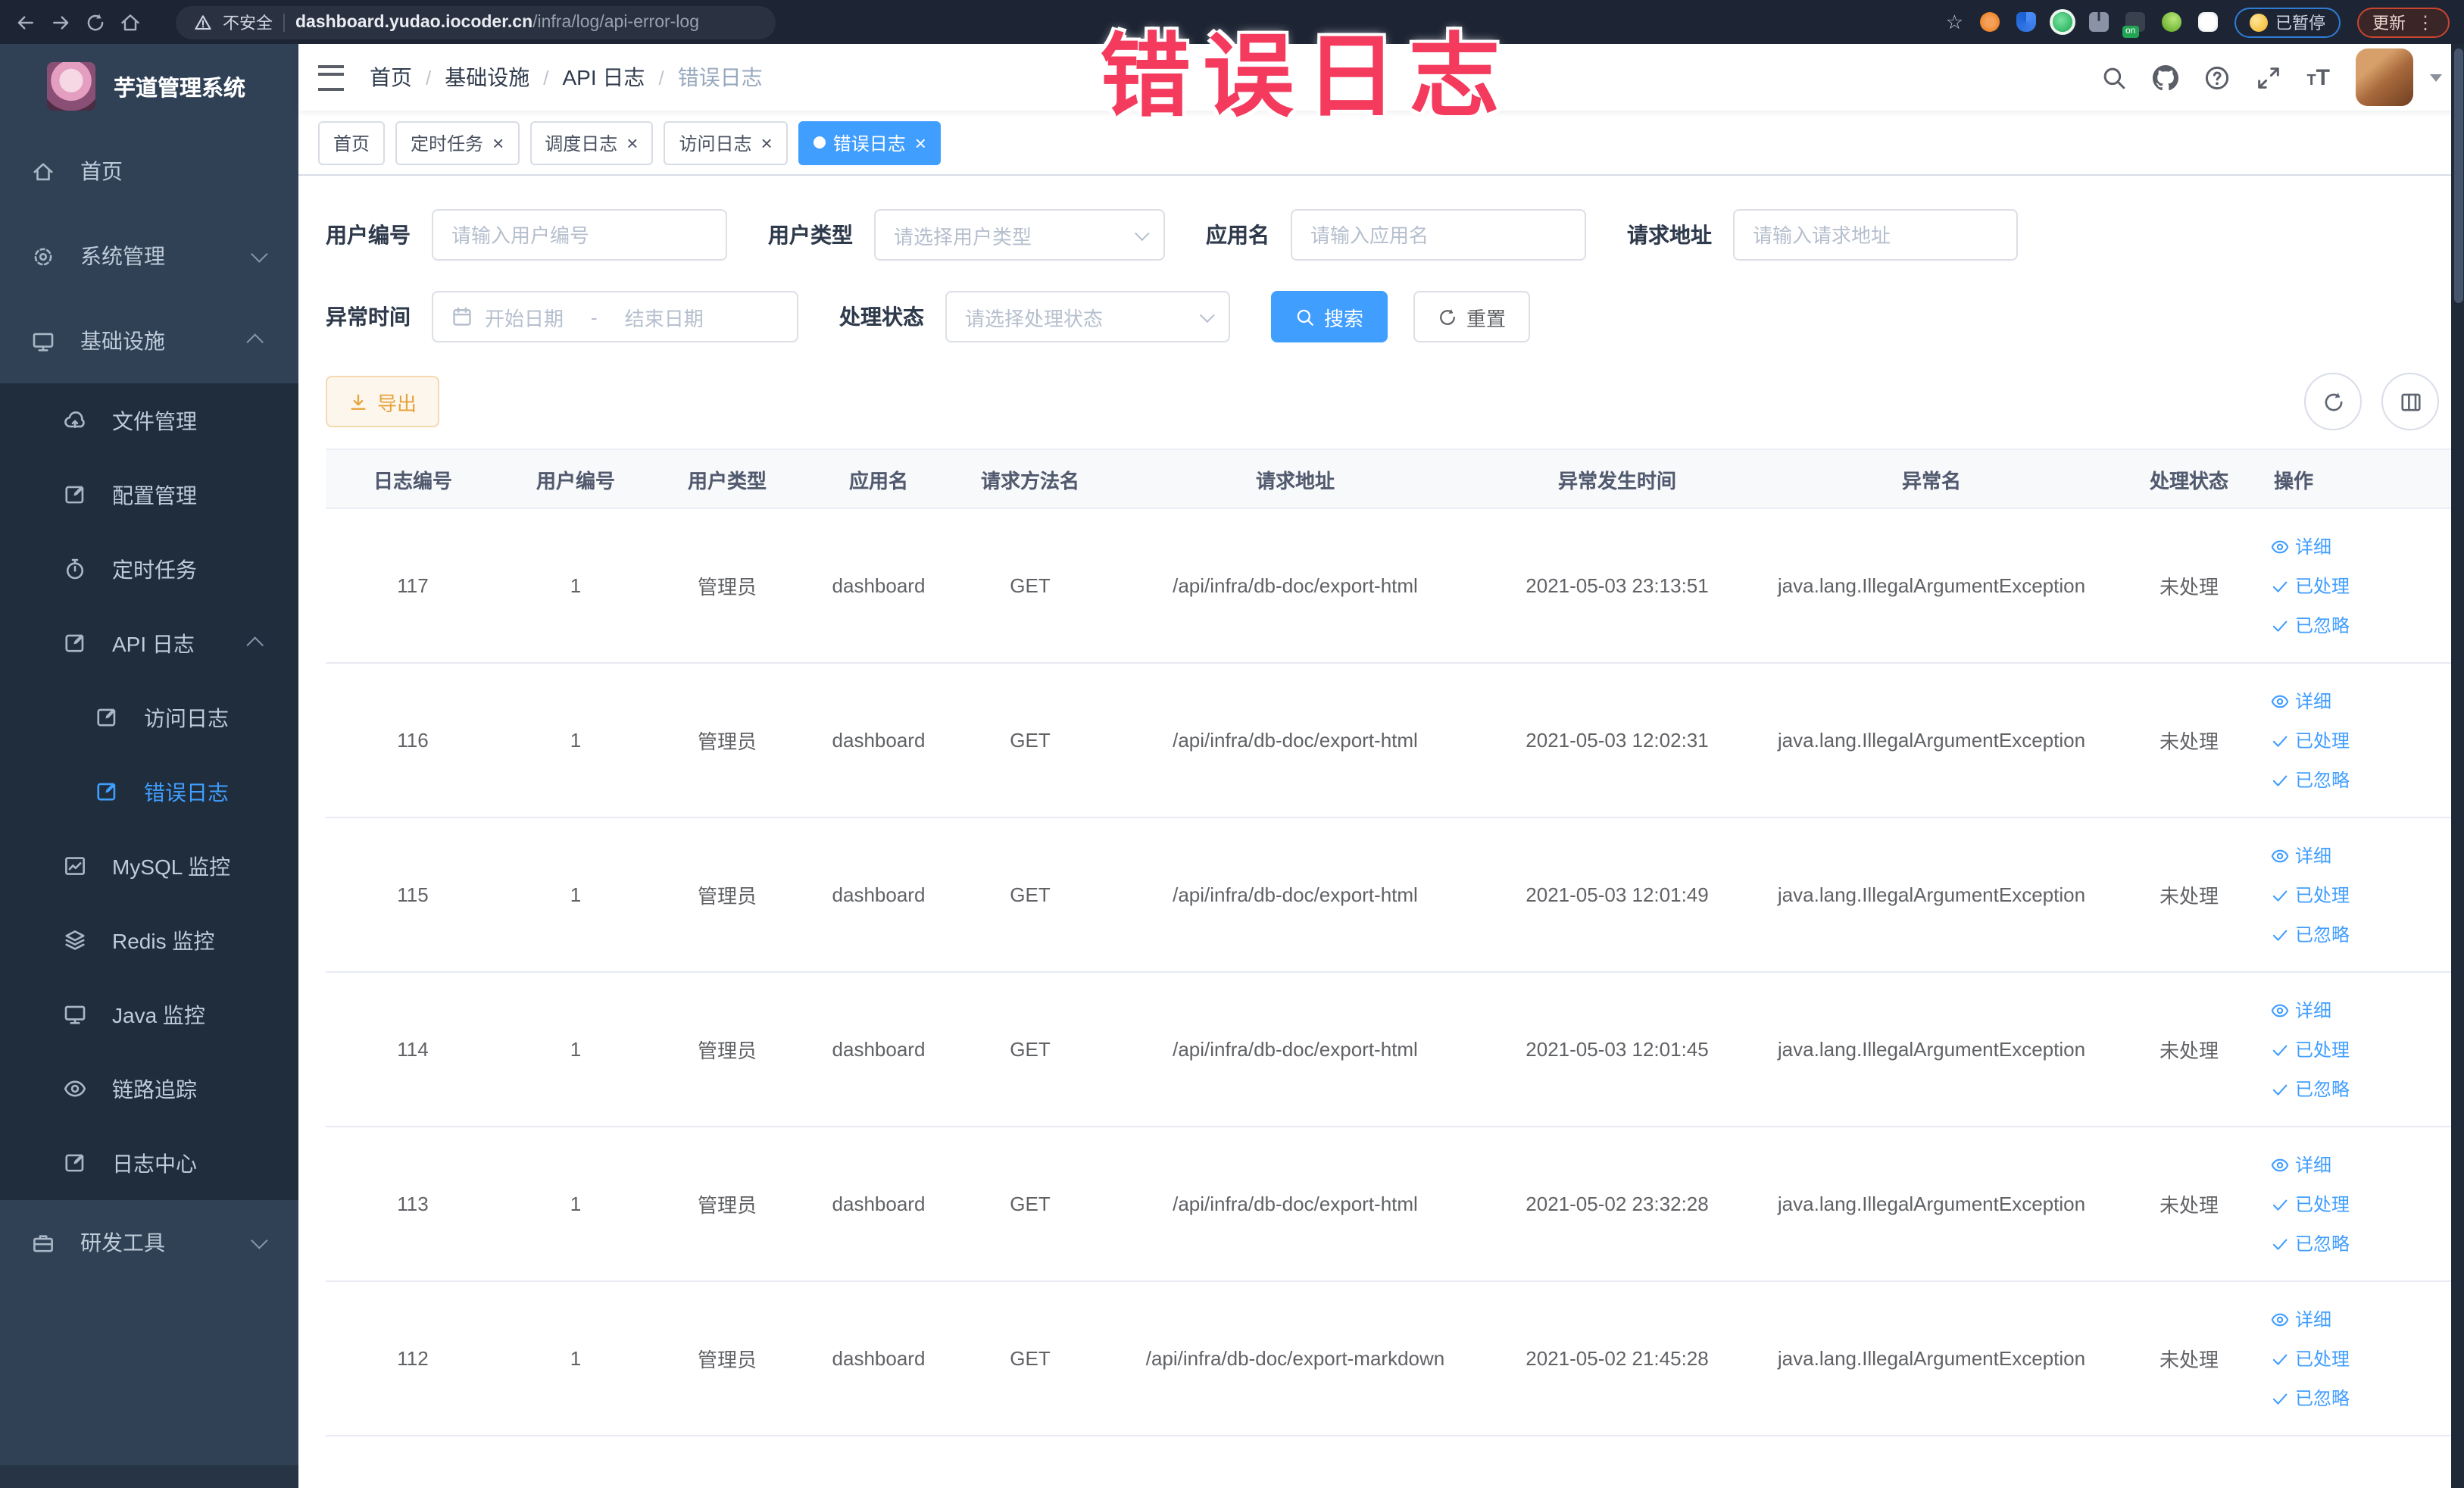 Image resolution: width=2464 pixels, height=1488 pixels. Describe the element at coordinates (1954, 22) in the screenshot. I see `bookmark-star-icon: ☆` at that location.